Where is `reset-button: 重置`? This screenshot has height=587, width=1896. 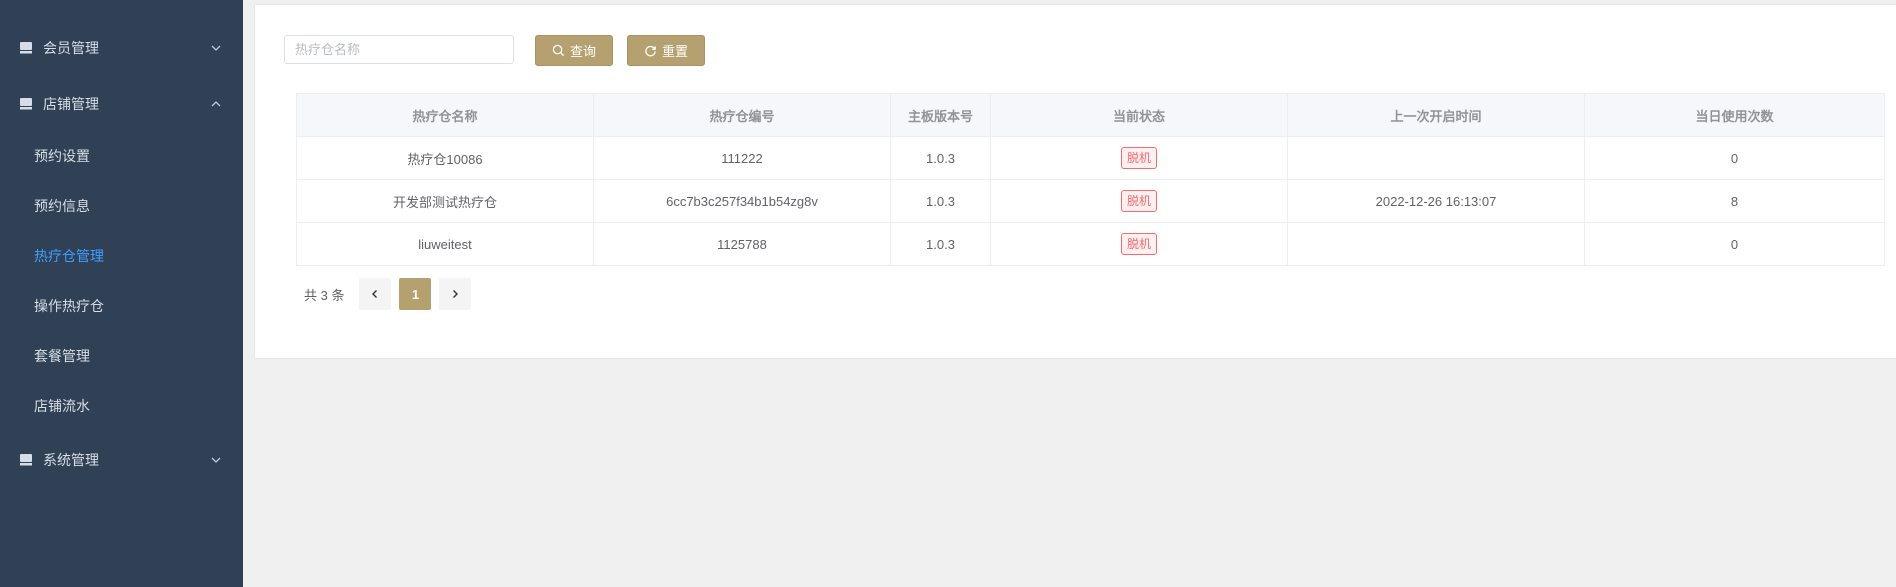 reset-button: 重置 is located at coordinates (666, 50).